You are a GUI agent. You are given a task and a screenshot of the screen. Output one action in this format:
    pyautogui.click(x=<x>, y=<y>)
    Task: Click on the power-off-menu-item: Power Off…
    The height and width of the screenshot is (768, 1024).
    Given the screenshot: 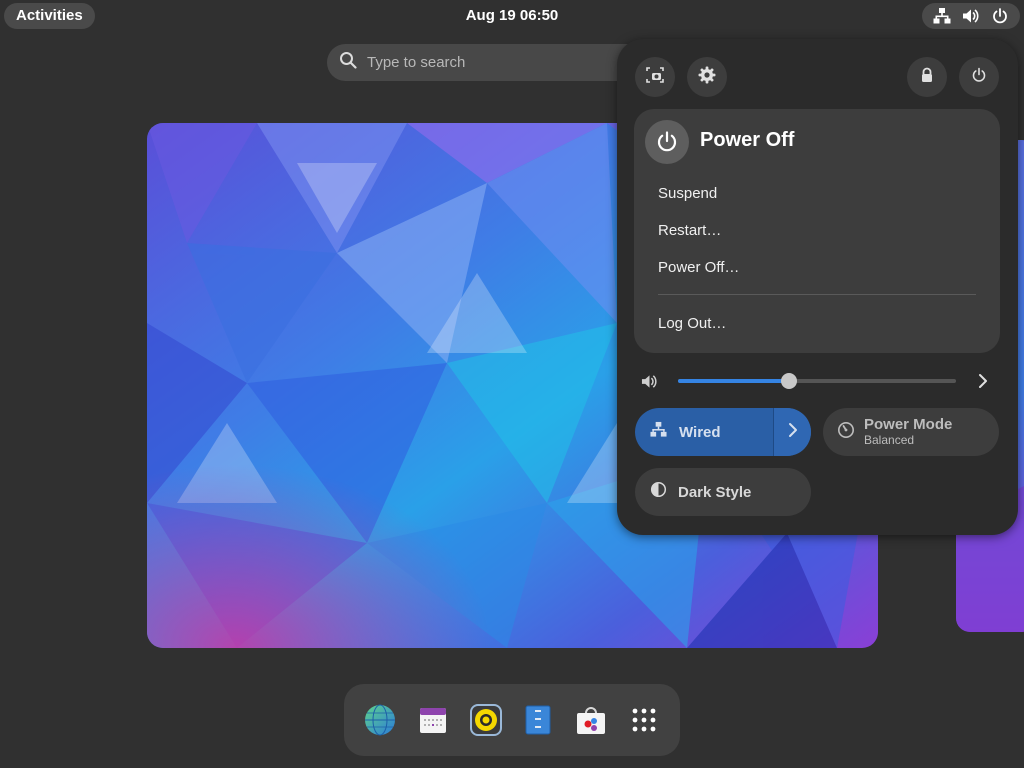 What is the action you would take?
    pyautogui.click(x=698, y=267)
    